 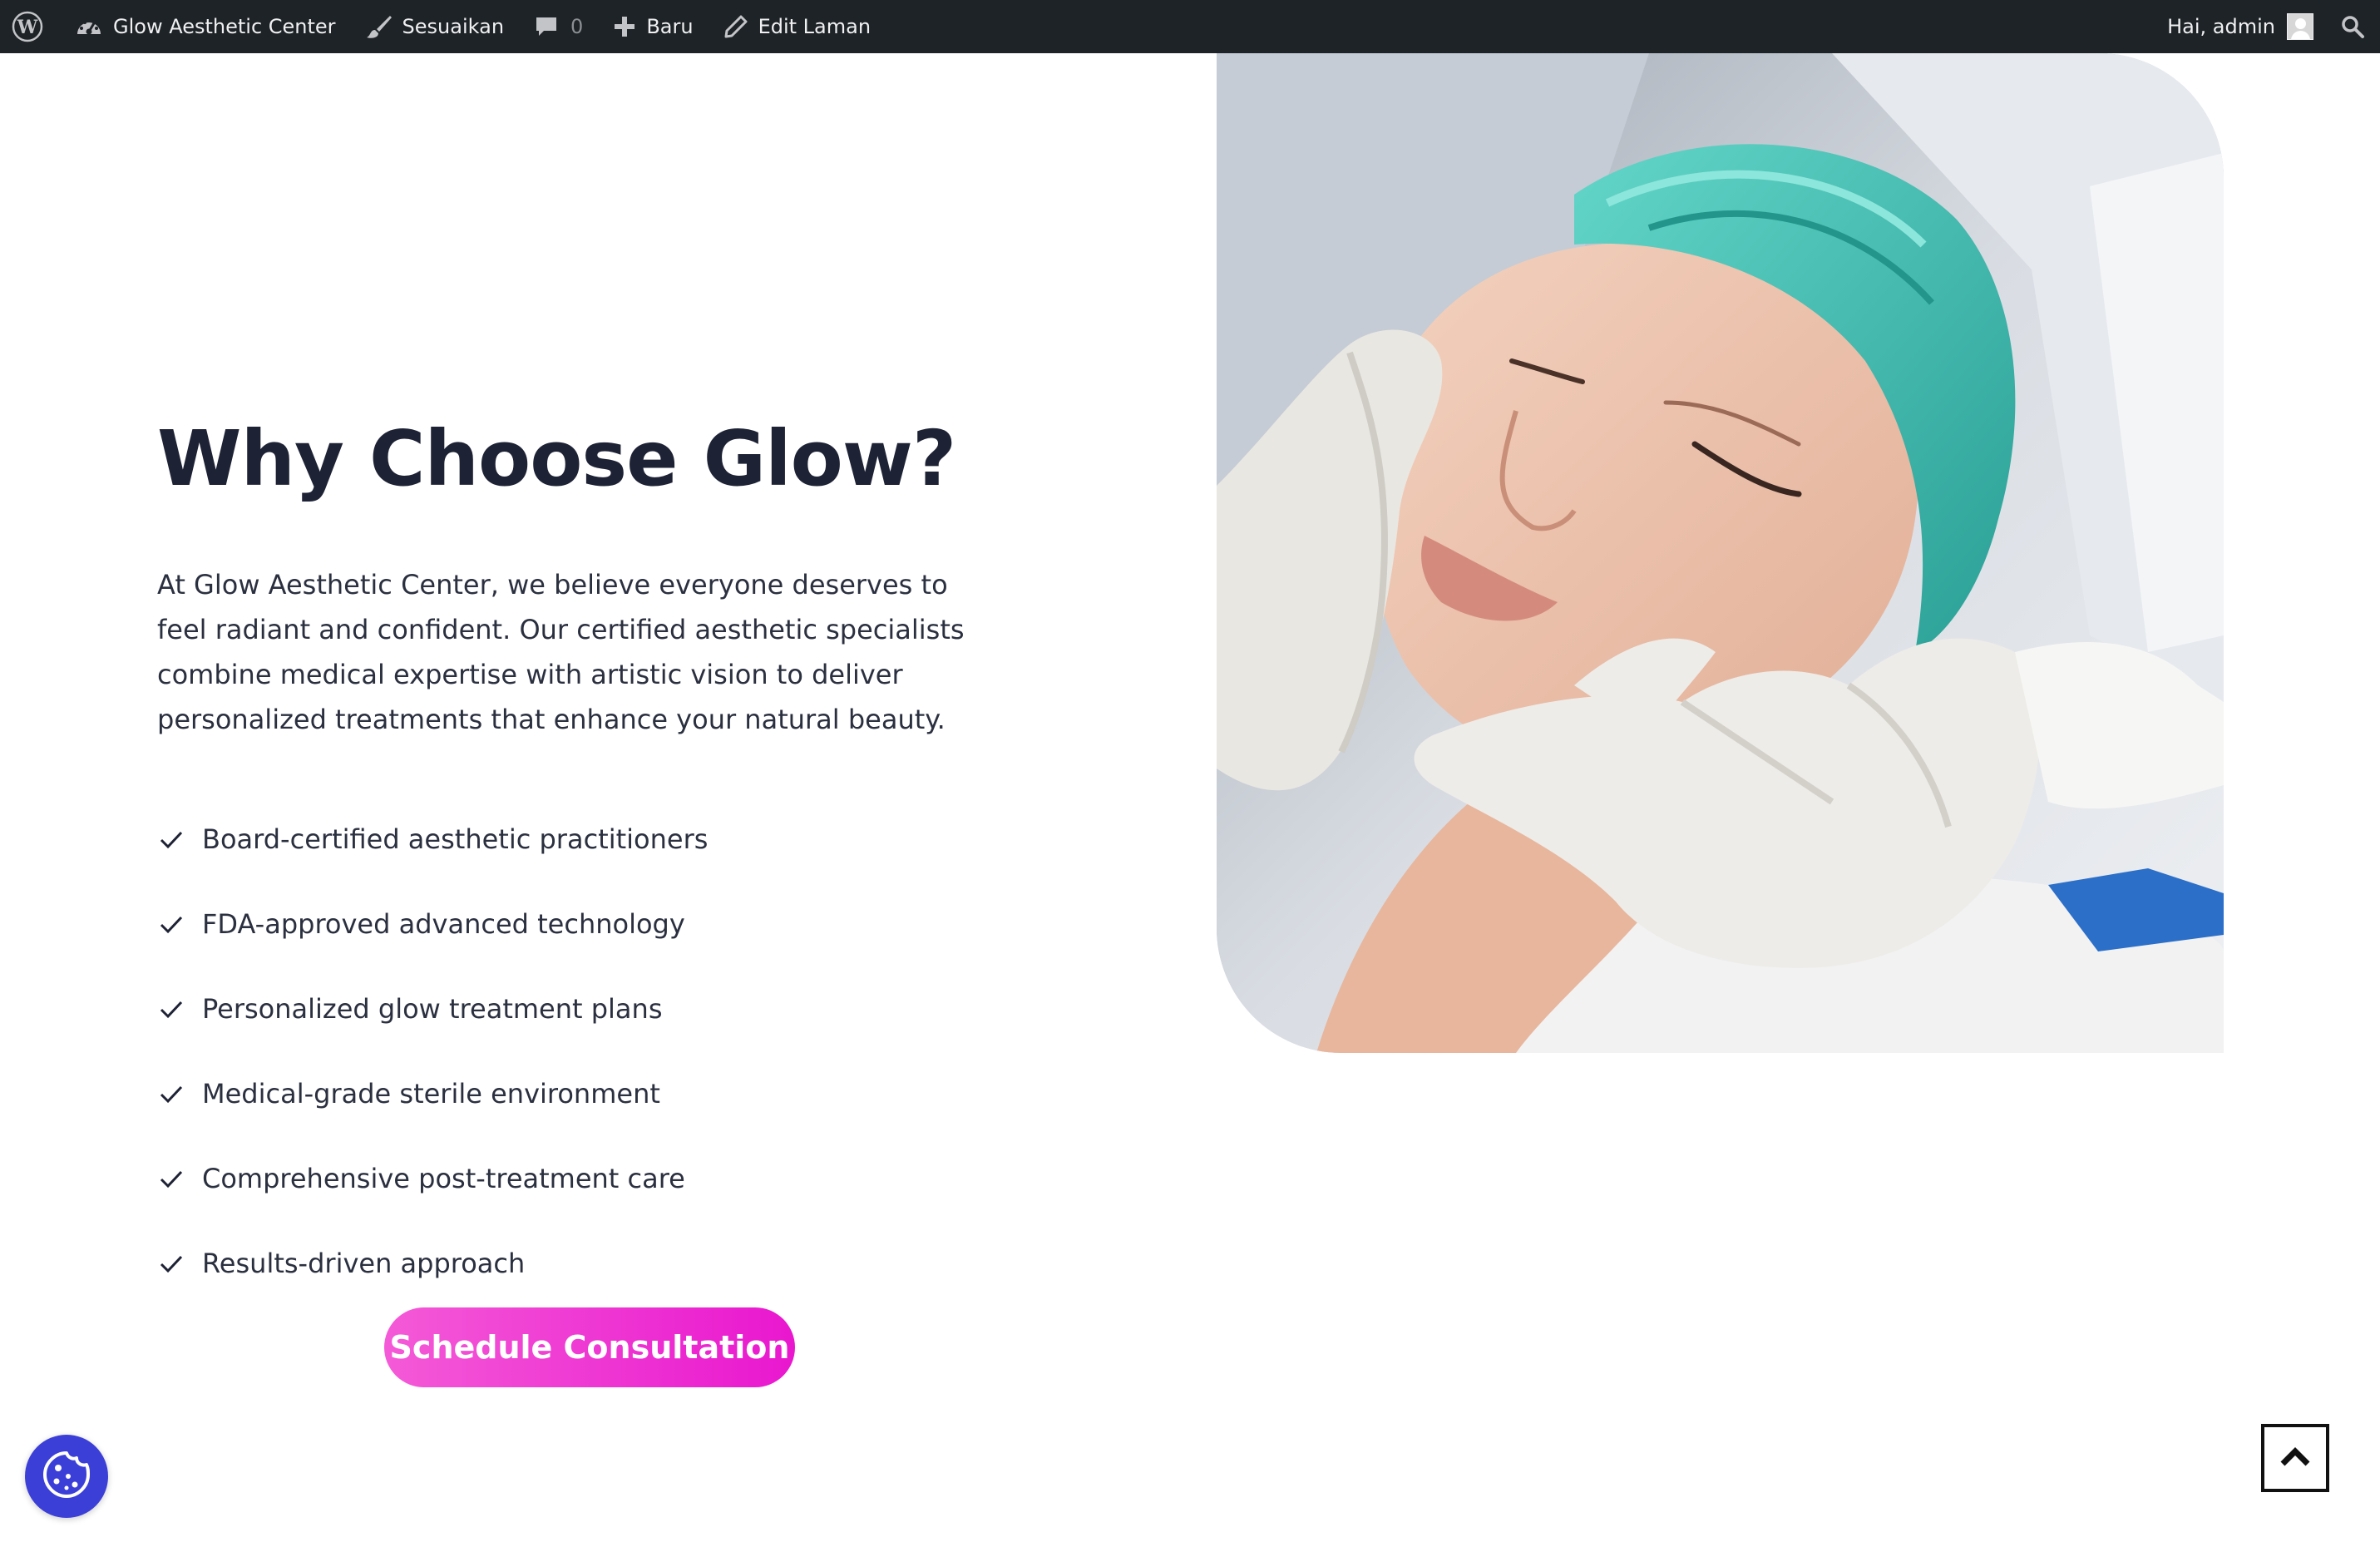 I want to click on edit-page-label: Edit Laman, so click(x=815, y=26).